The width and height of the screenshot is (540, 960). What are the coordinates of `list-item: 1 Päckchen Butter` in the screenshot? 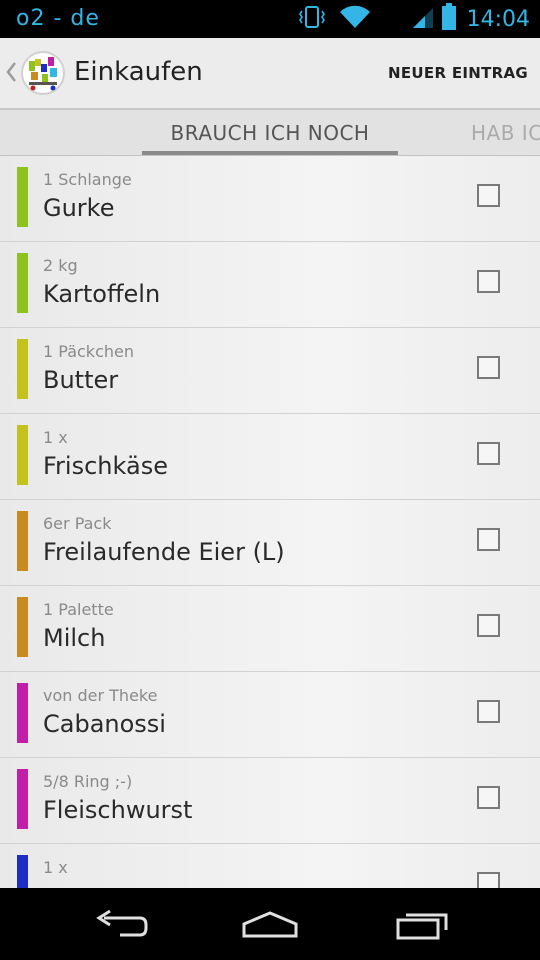 It's located at (270, 371).